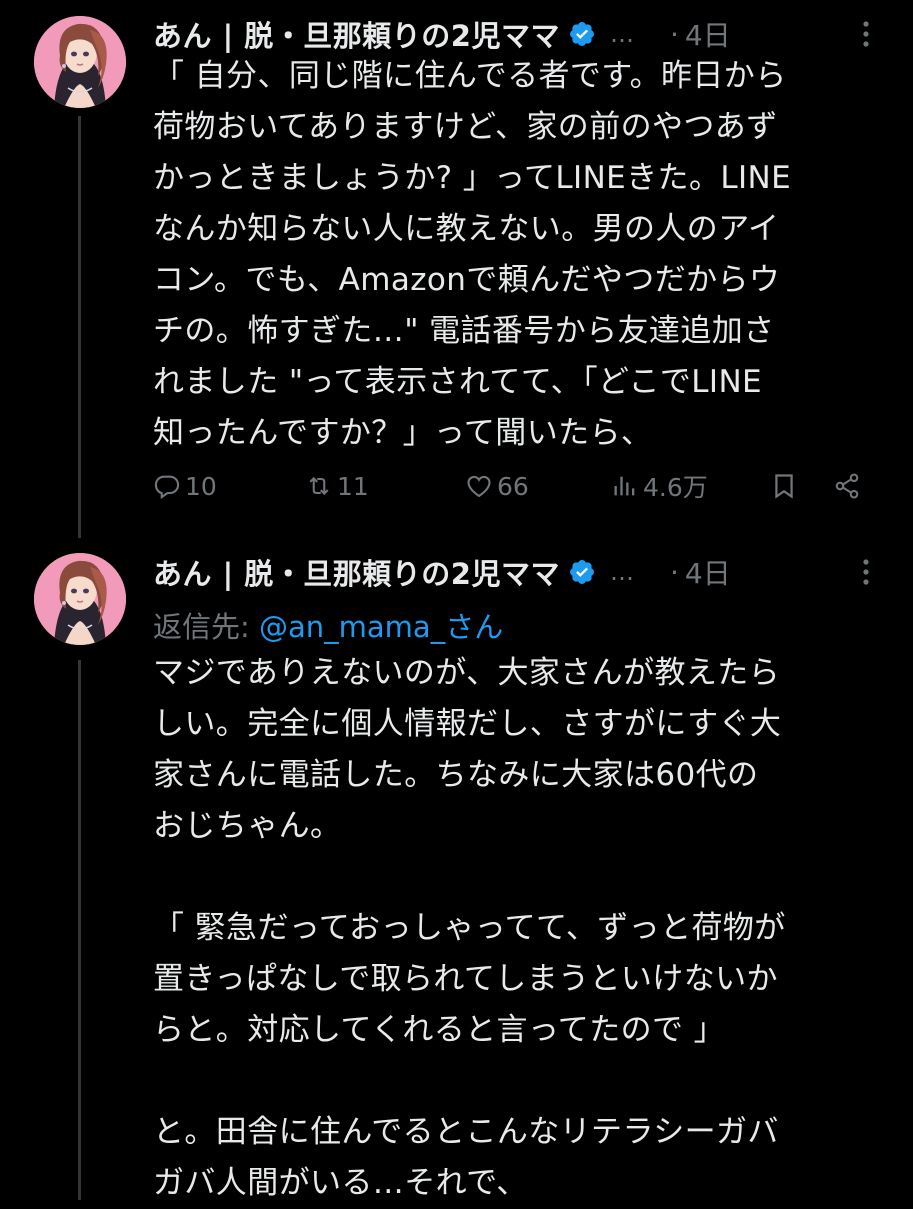 Image resolution: width=913 pixels, height=1209 pixels. Describe the element at coordinates (470, 76) in the screenshot. I see `tweet-text-line: 「 自分、同じ階に住んでる者です。昨日から` at that location.